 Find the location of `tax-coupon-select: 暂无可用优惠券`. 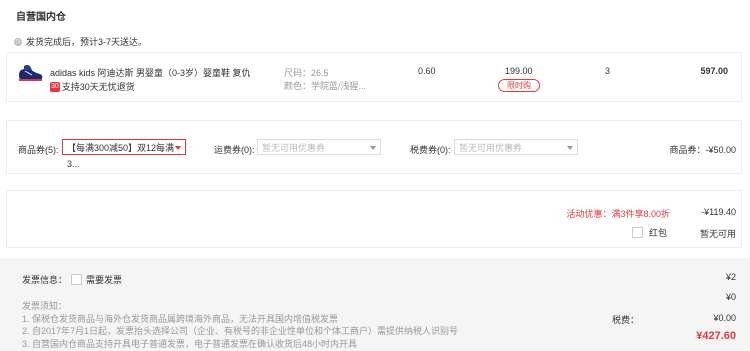

tax-coupon-select: 暂无可用优惠券 is located at coordinates (516, 147).